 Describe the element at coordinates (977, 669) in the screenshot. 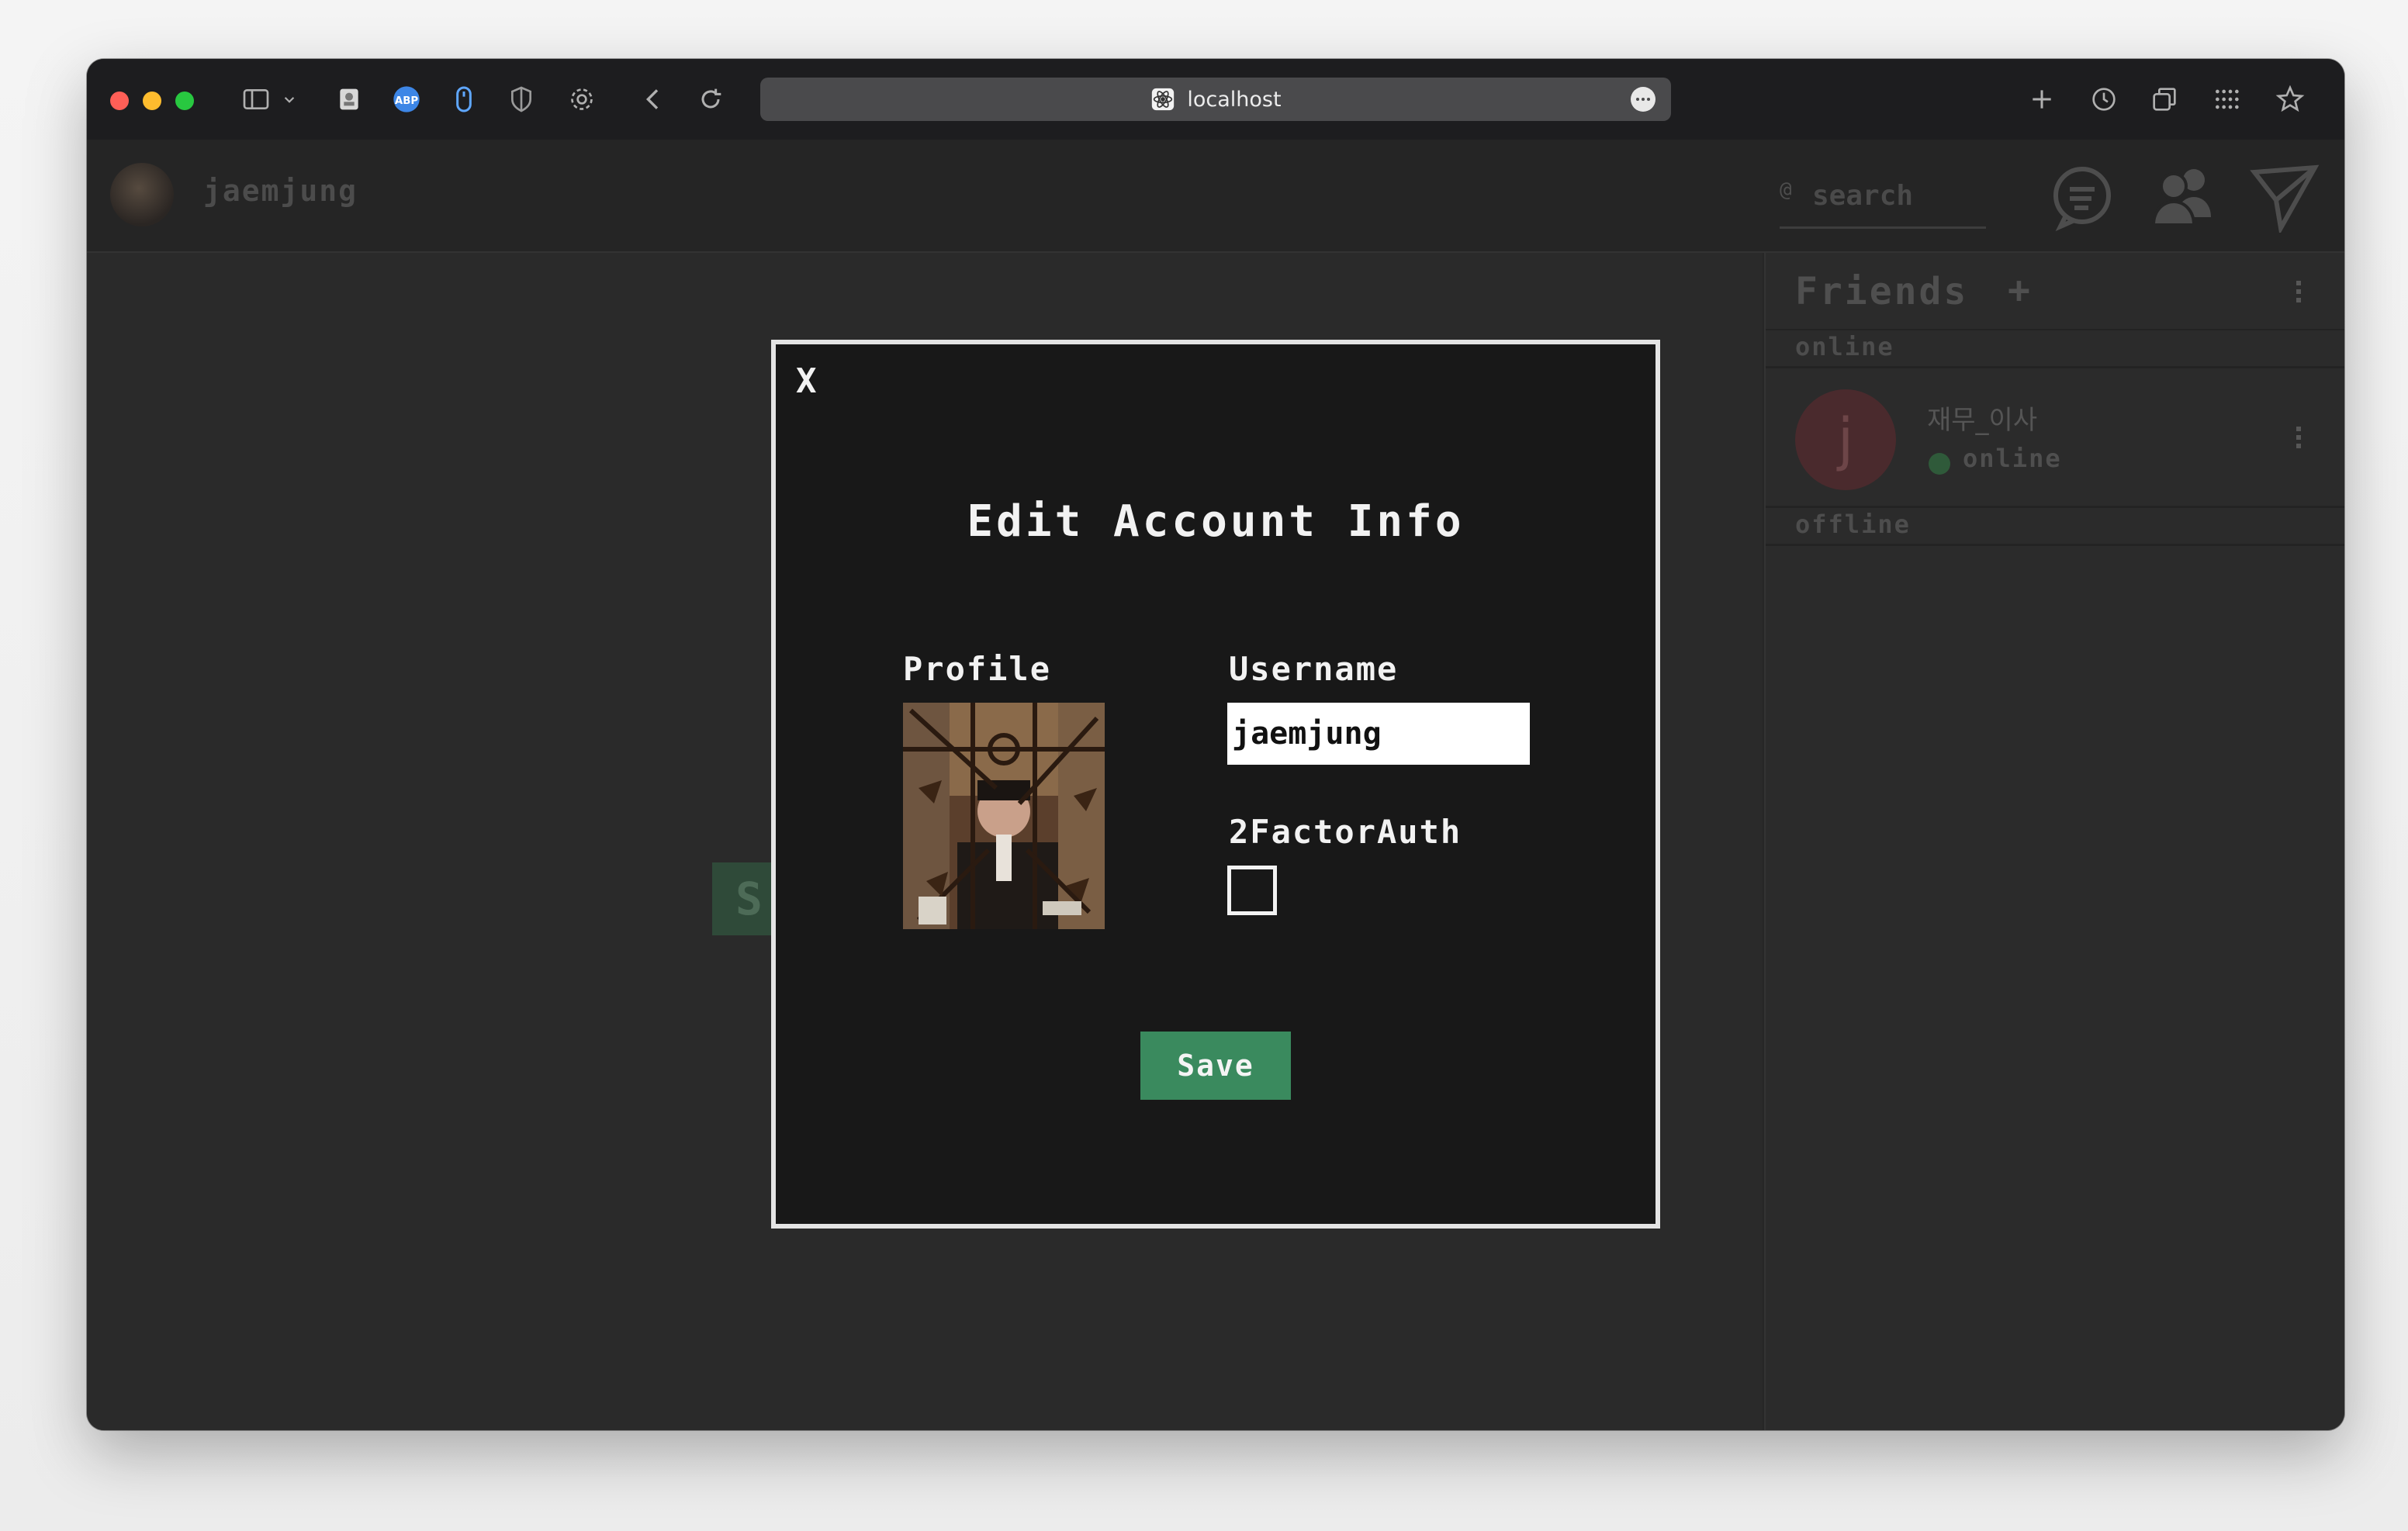

I see `profile-label: Profile` at that location.